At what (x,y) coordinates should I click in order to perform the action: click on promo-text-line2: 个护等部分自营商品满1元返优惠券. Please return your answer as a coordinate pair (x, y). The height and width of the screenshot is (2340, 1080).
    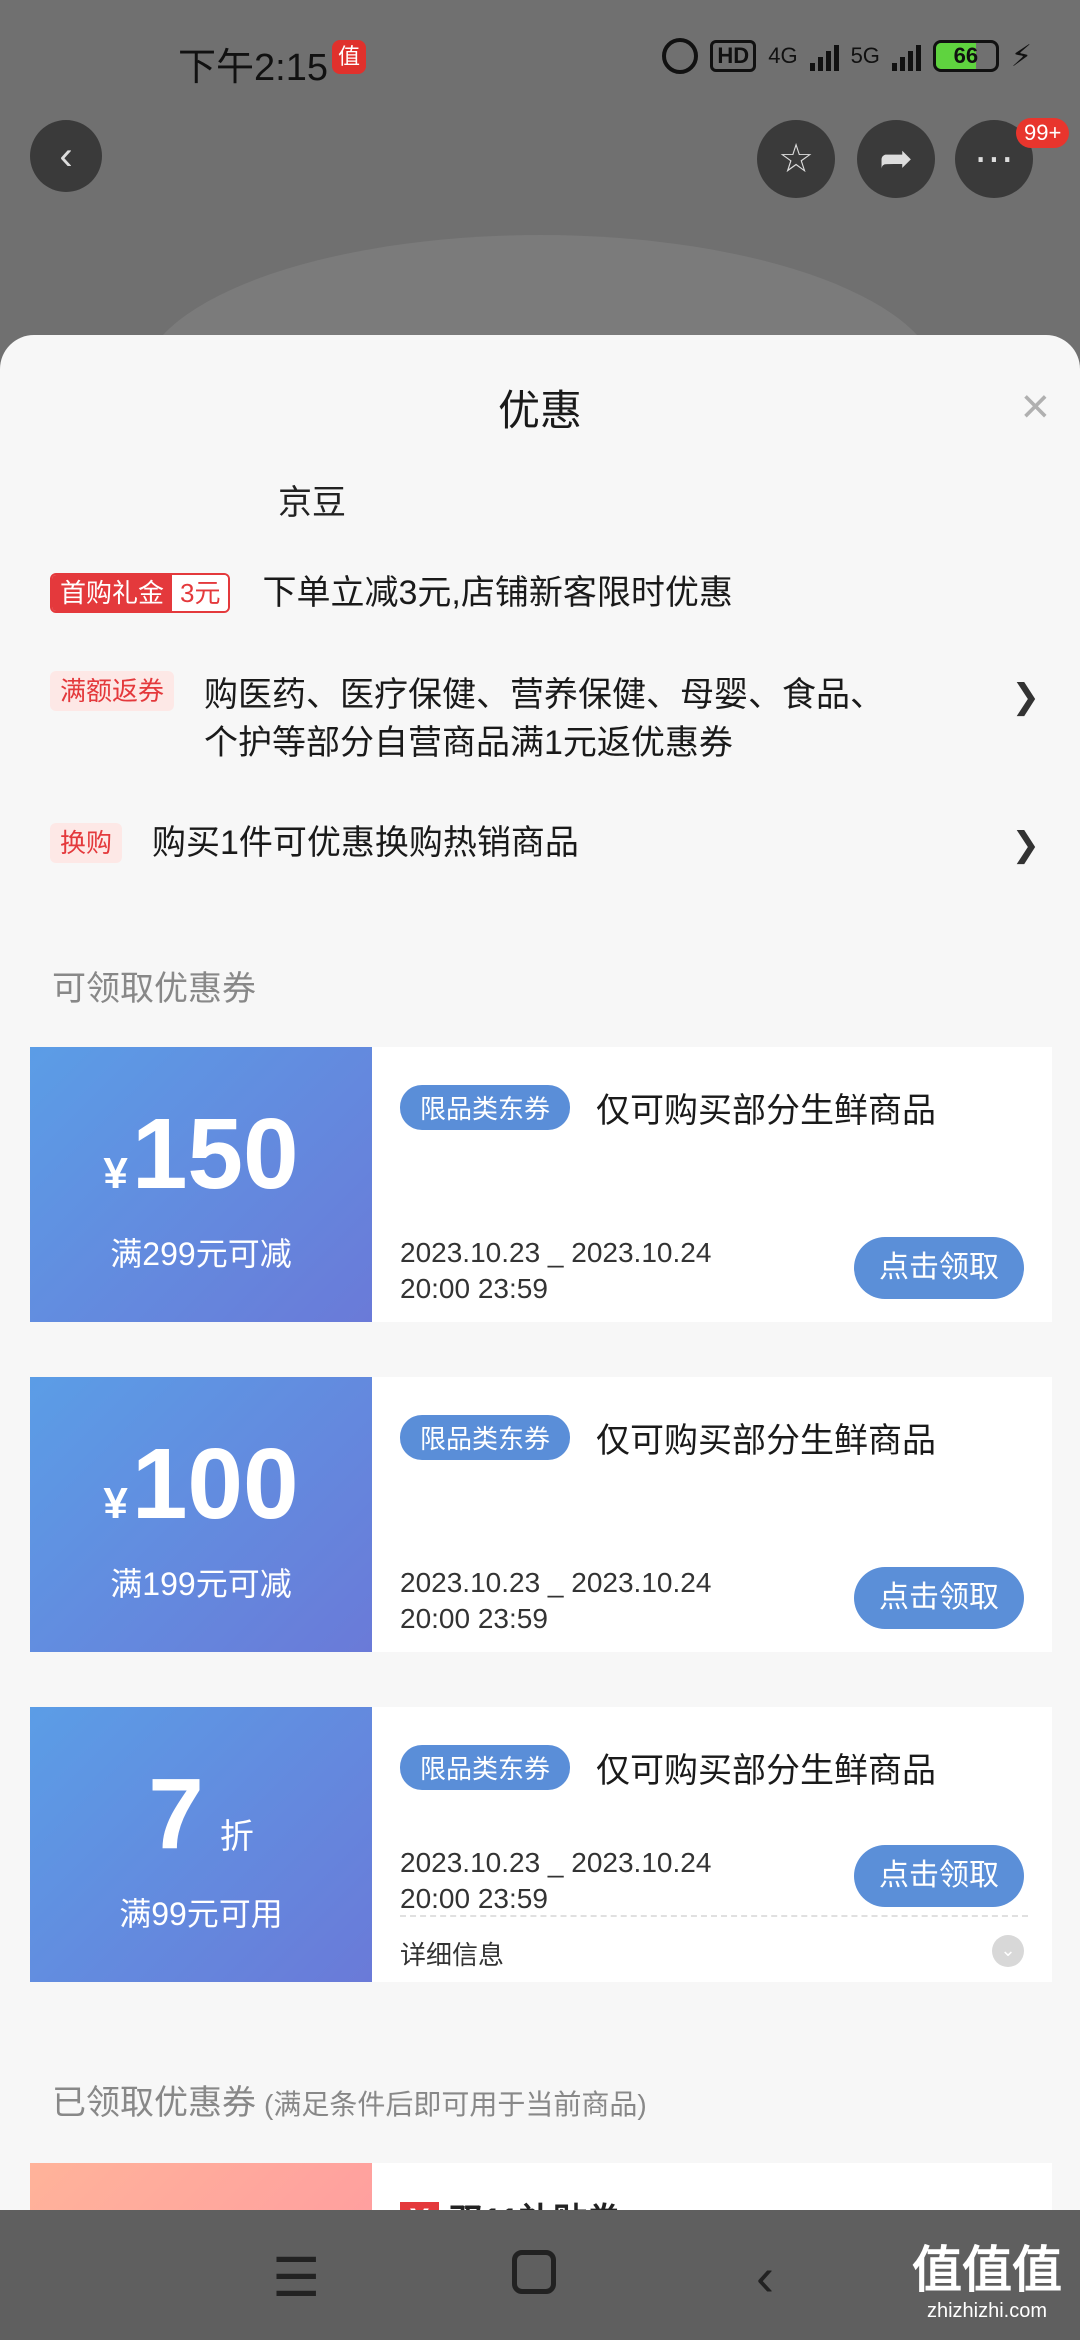
    Looking at the image, I should click on (468, 743).